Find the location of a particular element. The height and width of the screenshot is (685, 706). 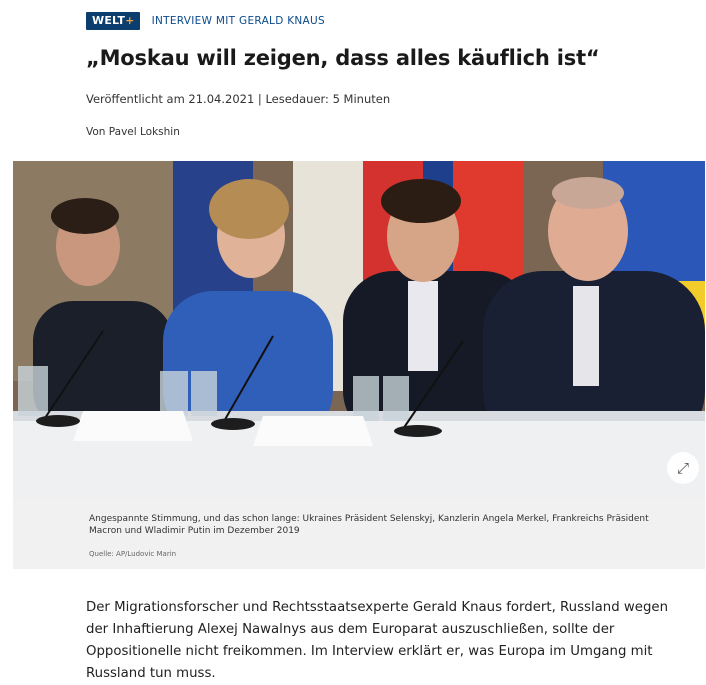

article-kicker: INTERVIEW MIT GERALD KNAUS is located at coordinates (238, 21).